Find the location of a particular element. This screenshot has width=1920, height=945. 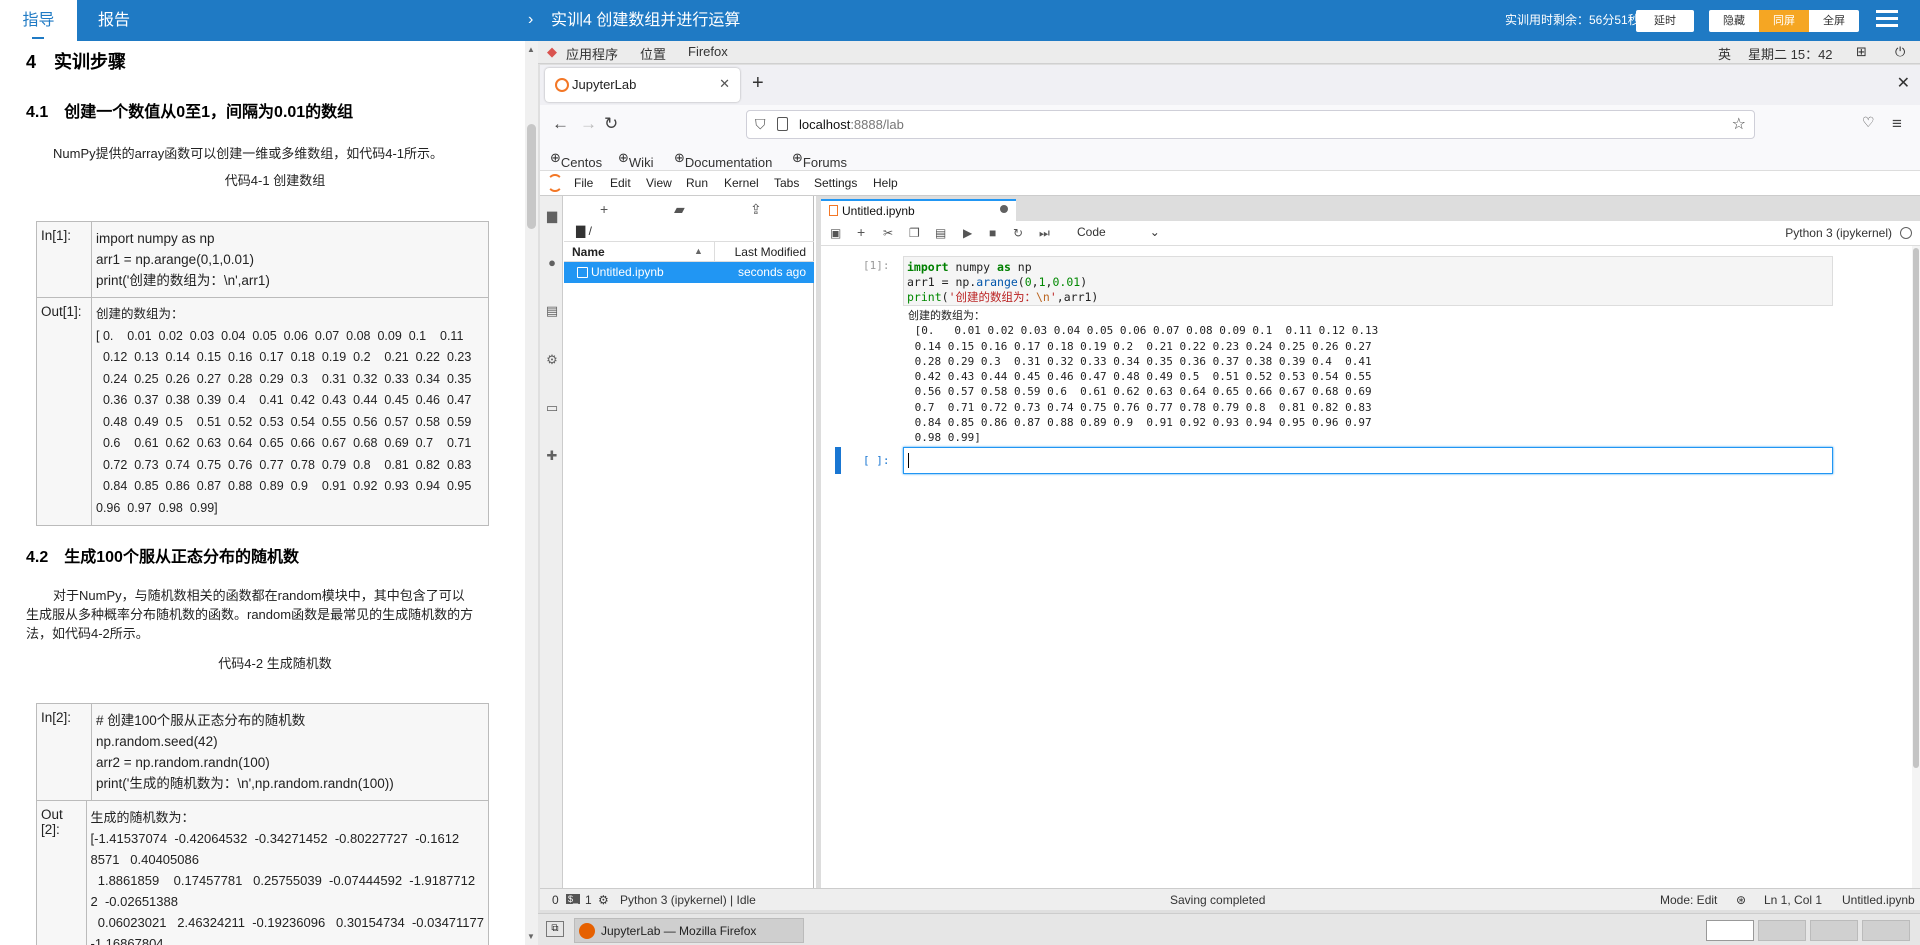

file-modified: seconds ago is located at coordinates (771, 272).